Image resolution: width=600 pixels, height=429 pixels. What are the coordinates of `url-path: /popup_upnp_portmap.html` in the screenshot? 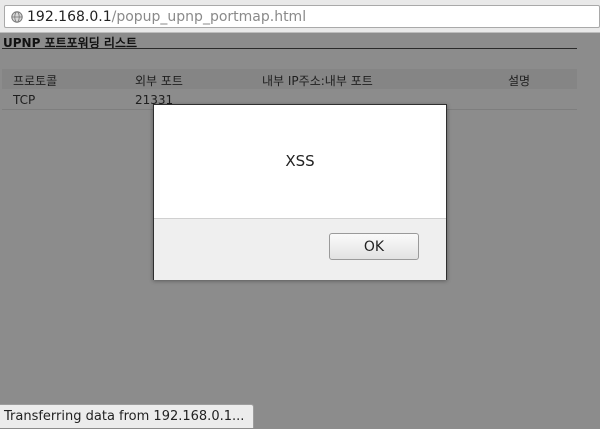 It's located at (209, 16).